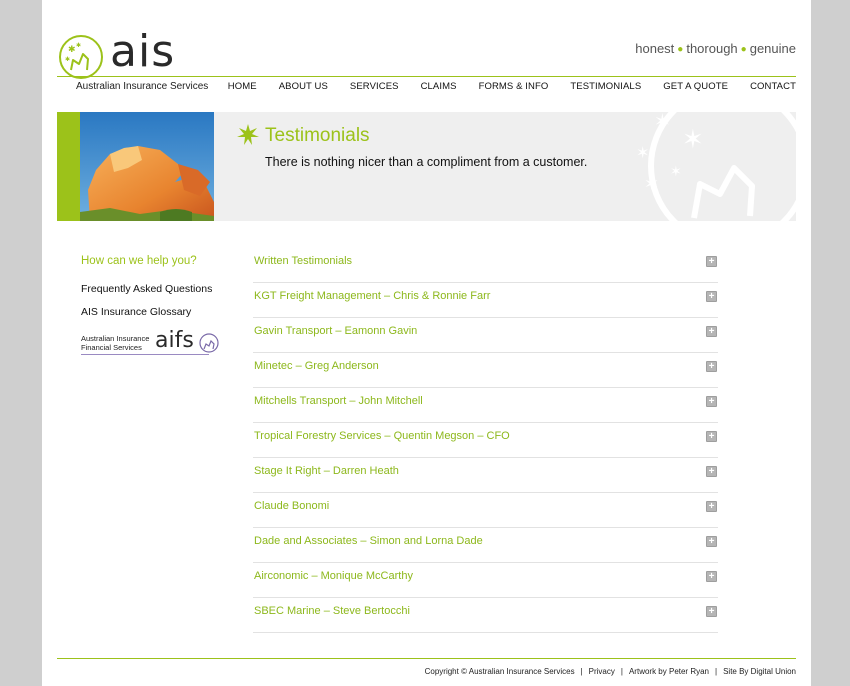 The height and width of the screenshot is (686, 850). Describe the element at coordinates (374, 86) in the screenshot. I see `nav-services: SERVICES` at that location.